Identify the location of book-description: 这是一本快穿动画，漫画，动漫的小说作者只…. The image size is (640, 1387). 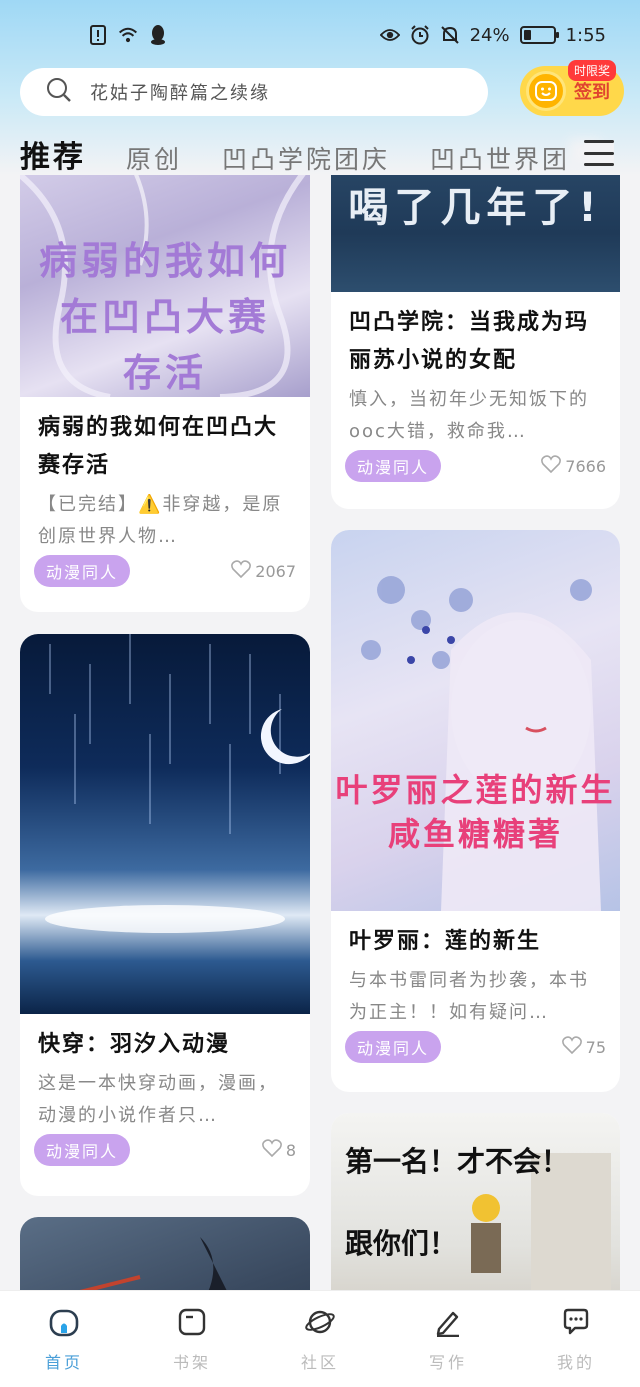
(158, 1099).